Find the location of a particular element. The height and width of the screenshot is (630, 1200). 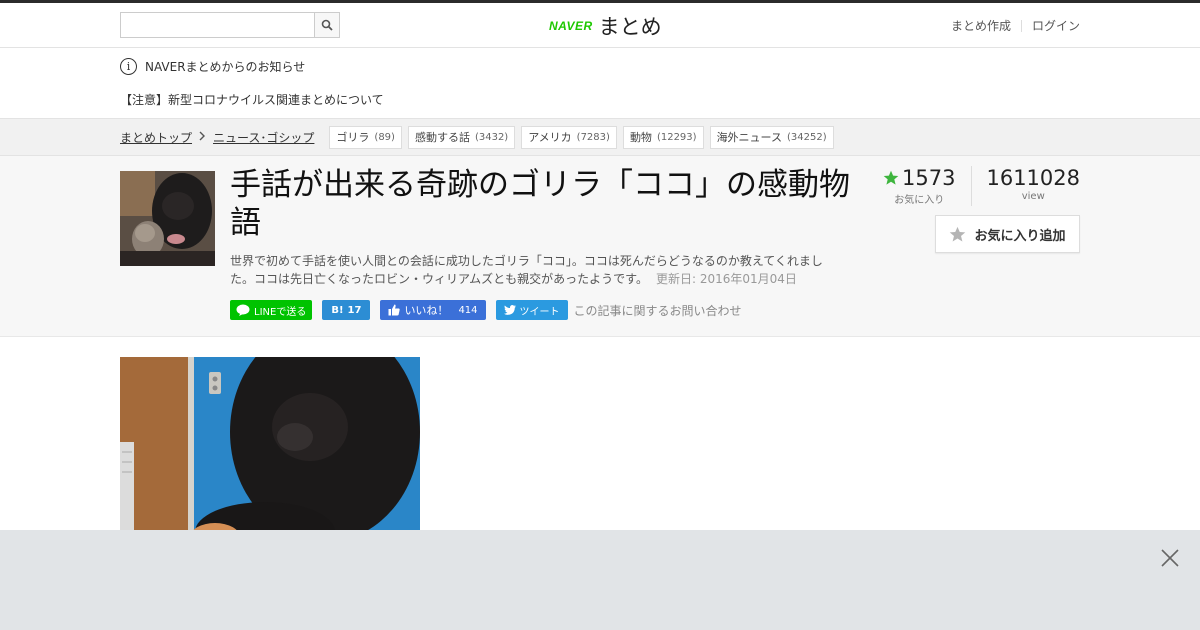

tag-count: (34252) is located at coordinates (807, 137).